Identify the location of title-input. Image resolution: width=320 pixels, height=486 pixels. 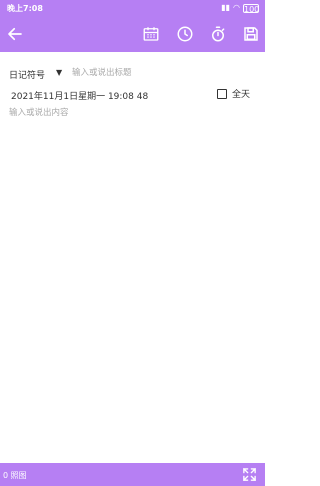
(157, 73).